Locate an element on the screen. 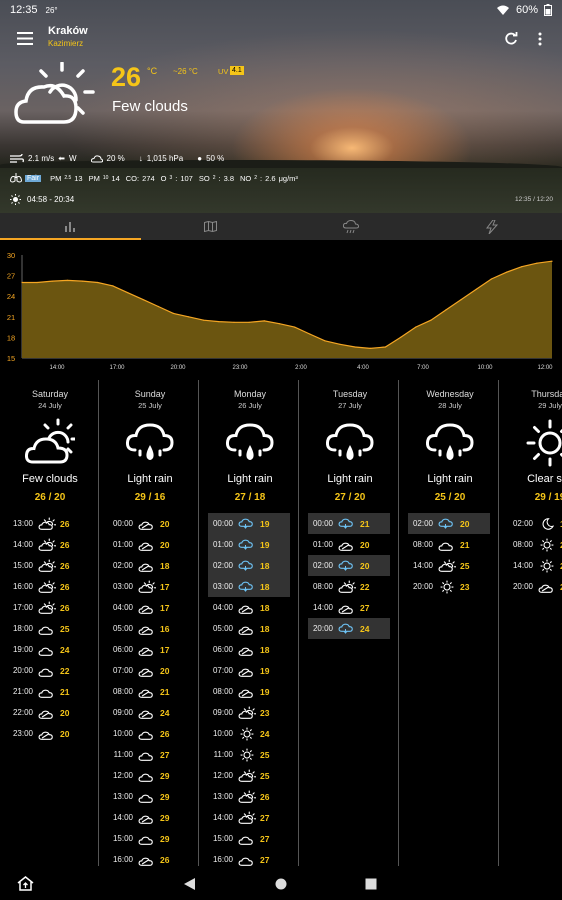 The image size is (562, 900). hourly-row: 13:00 29 is located at coordinates (149, 796).